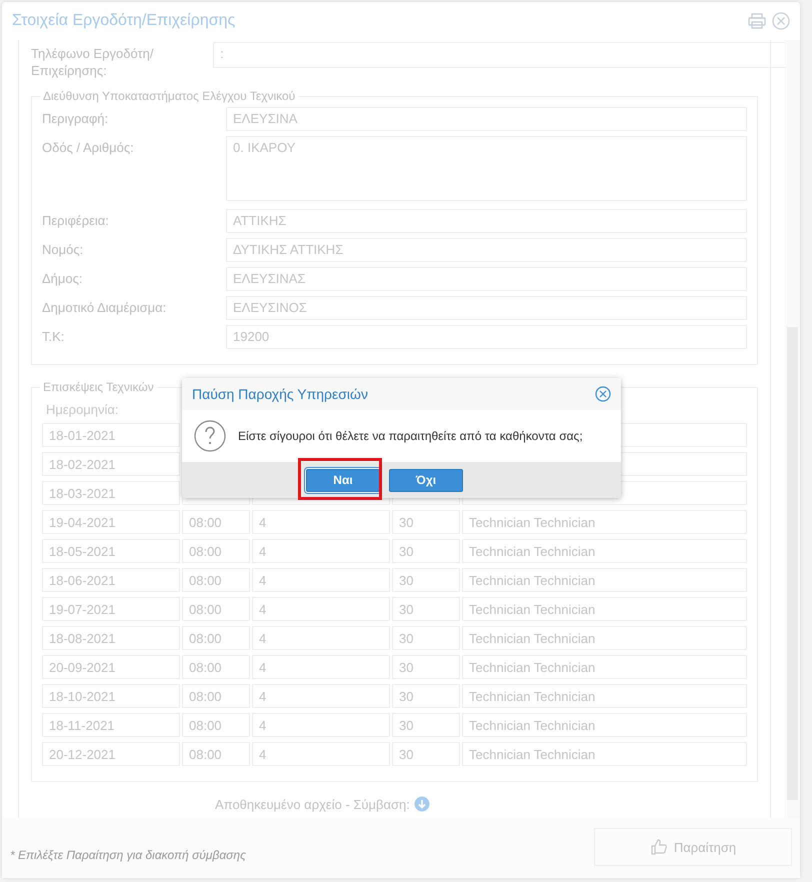  Describe the element at coordinates (92, 62) in the screenshot. I see `field-label: Τηλέφωνο Εργοδότη/ Επιχείρησης:` at that location.